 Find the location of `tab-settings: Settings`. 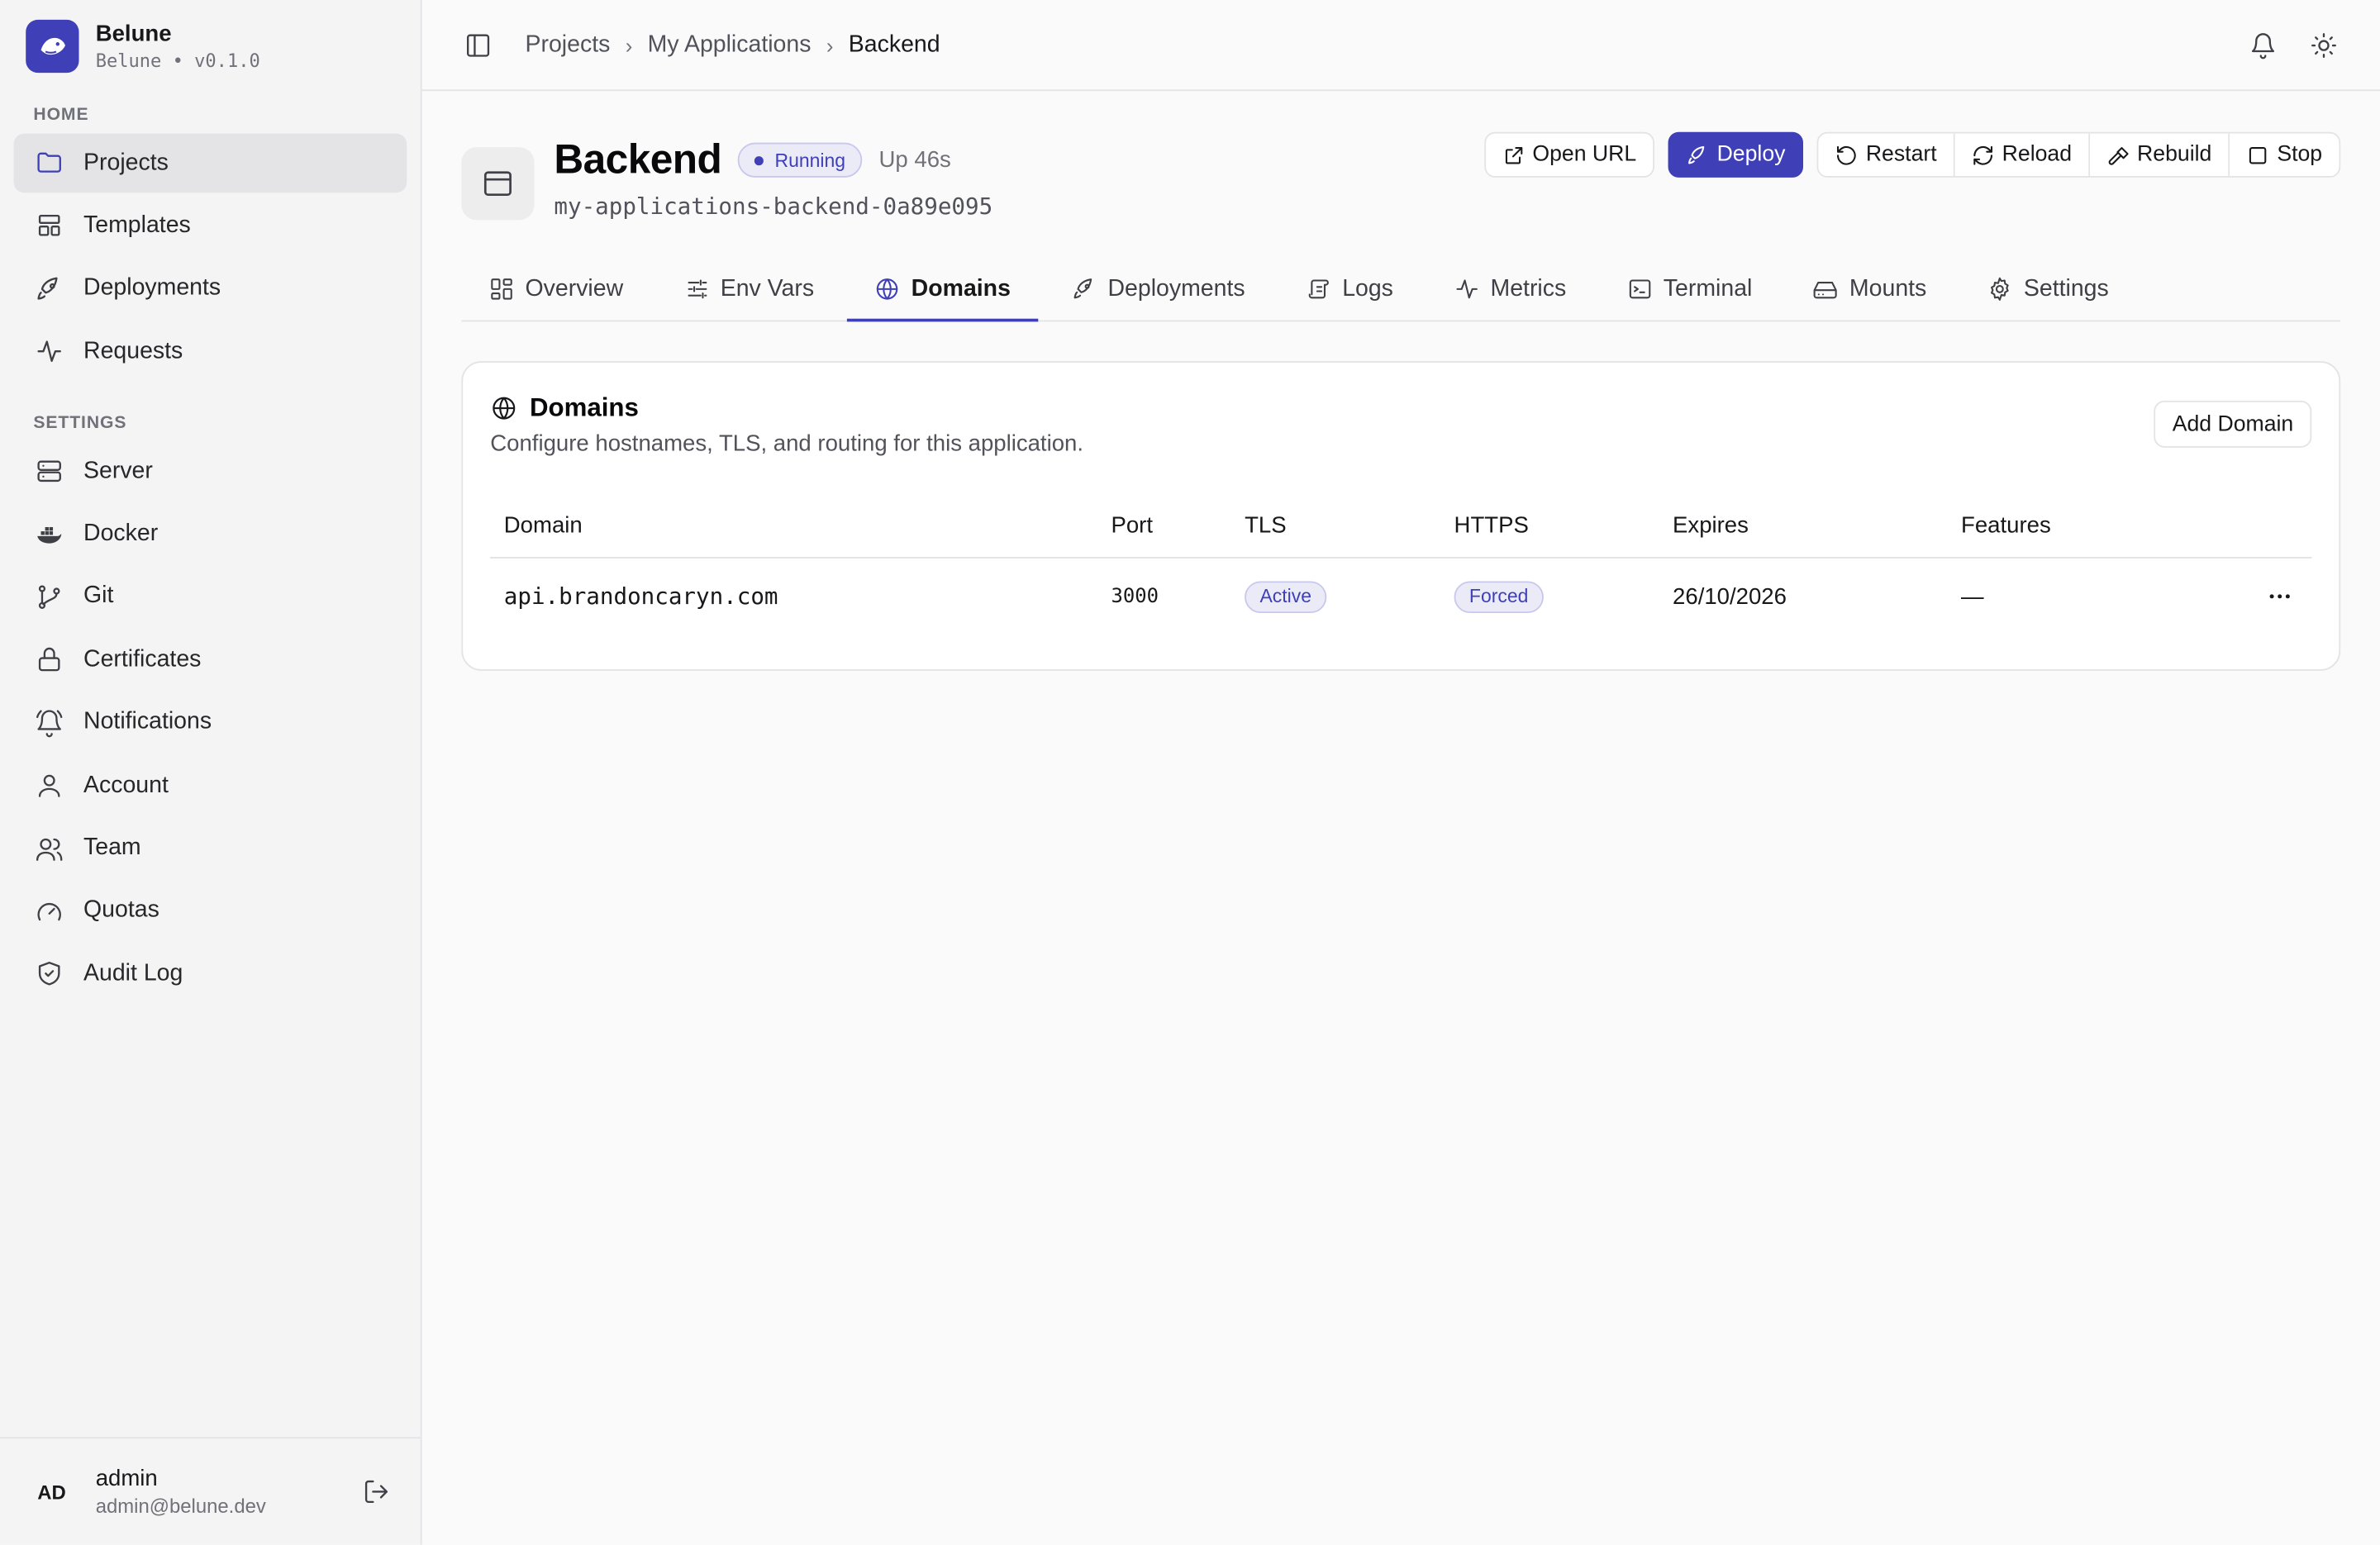

tab-settings: Settings is located at coordinates (2048, 289).